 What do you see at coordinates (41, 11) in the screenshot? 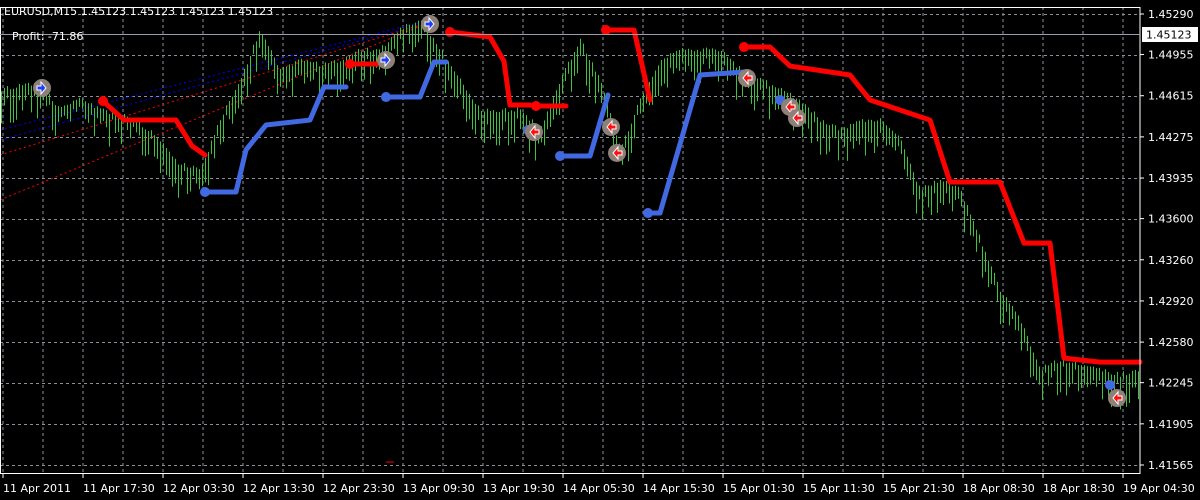
I see `symbol-label: EURUSD,M15` at bounding box center [41, 11].